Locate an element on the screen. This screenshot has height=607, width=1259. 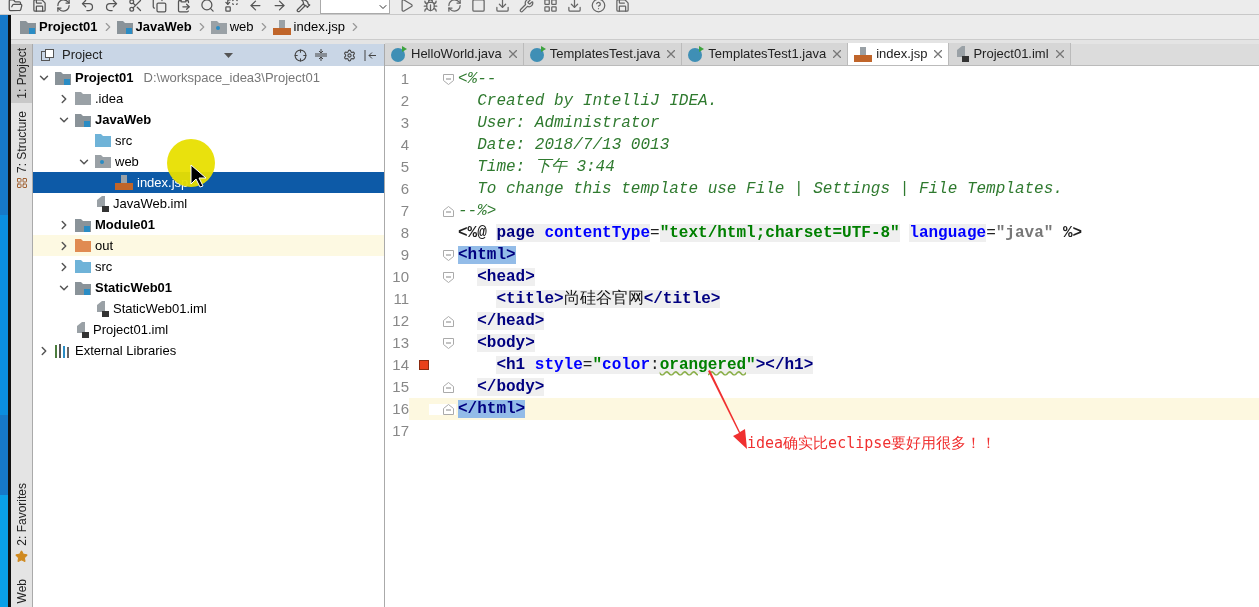
settings-icon is located at coordinates (349, 55).